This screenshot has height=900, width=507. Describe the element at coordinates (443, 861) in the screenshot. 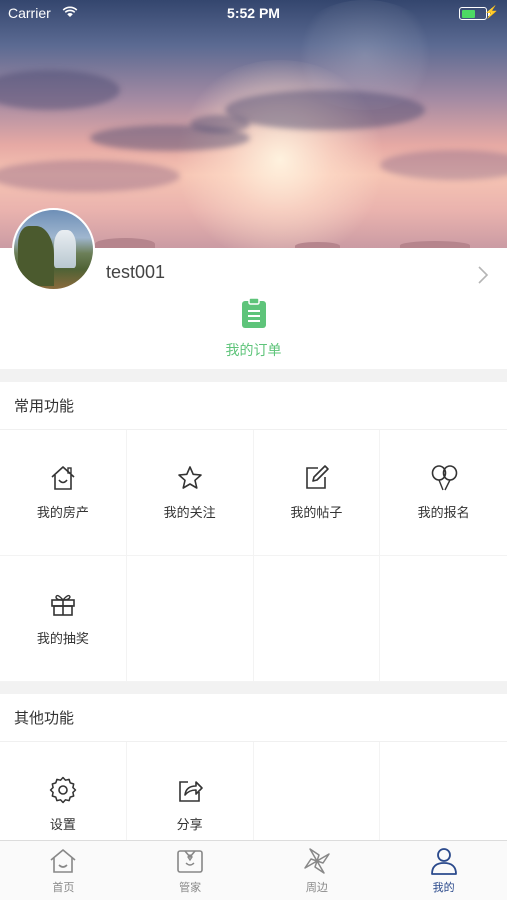

I see `user-icon` at that location.